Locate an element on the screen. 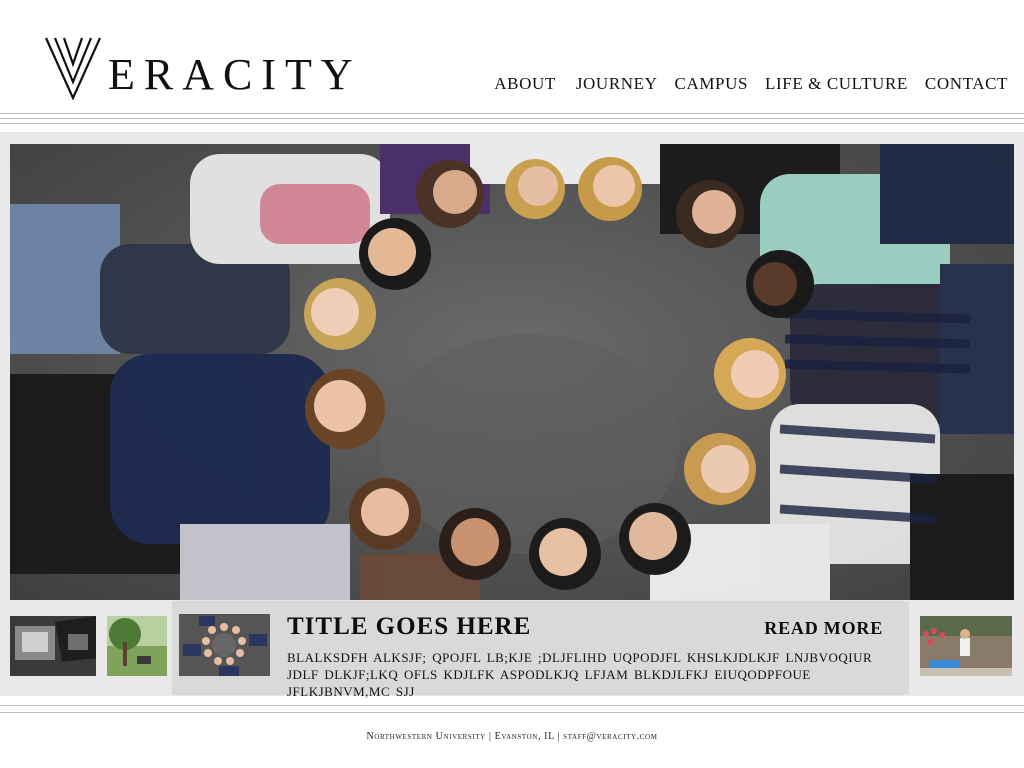 The width and height of the screenshot is (1024, 768). students-circle-photo-thumbnail-icon is located at coordinates (224, 645).